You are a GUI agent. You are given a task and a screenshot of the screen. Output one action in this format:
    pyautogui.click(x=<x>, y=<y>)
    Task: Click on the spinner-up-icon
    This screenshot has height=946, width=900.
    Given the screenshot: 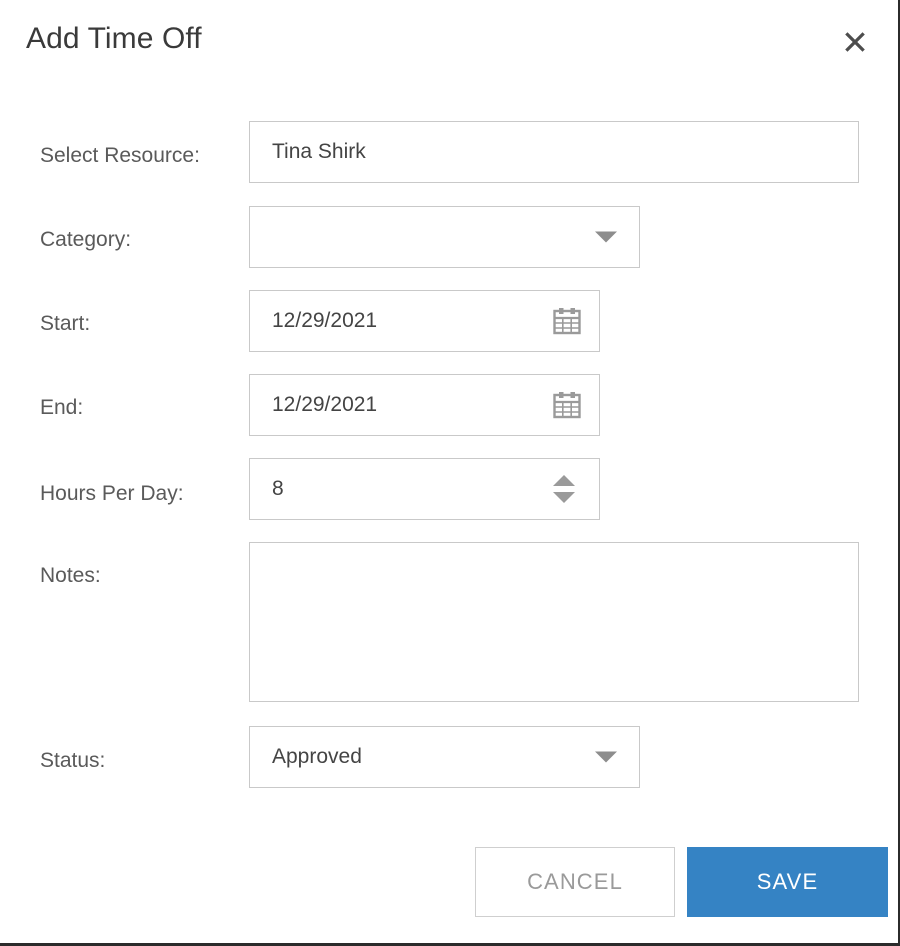 What is the action you would take?
    pyautogui.click(x=564, y=480)
    